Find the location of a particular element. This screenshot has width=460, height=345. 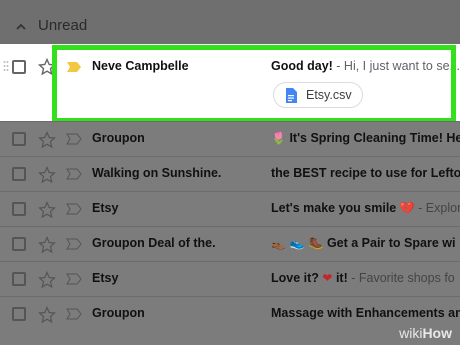

subject-text-end: it! is located at coordinates (340, 278).